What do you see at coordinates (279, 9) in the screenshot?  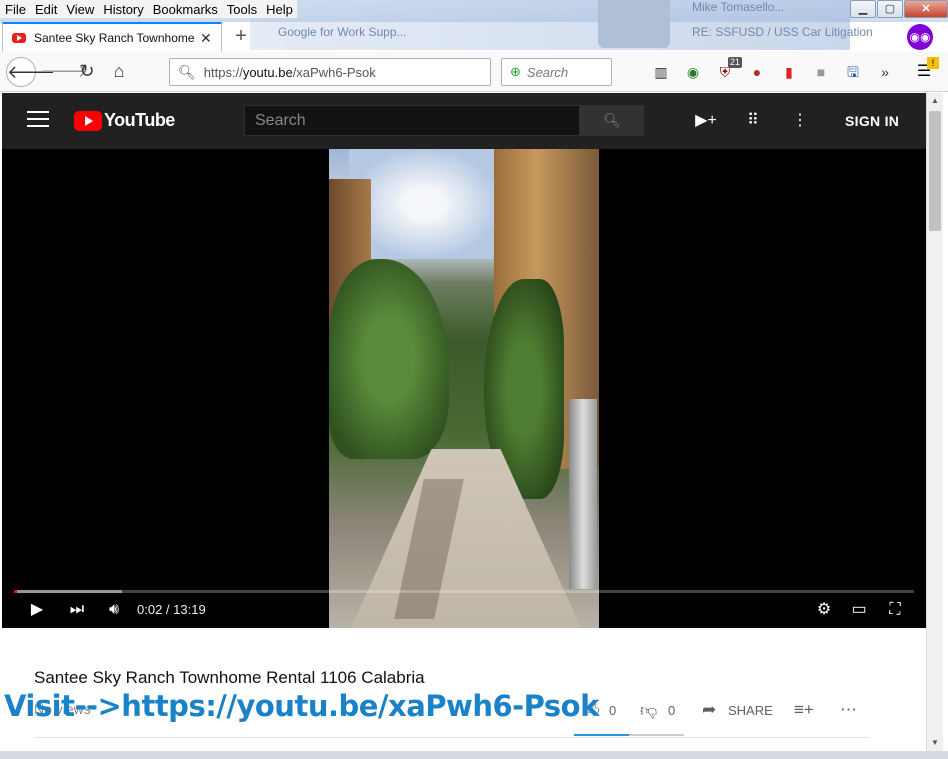 I see `menu-help: Help` at bounding box center [279, 9].